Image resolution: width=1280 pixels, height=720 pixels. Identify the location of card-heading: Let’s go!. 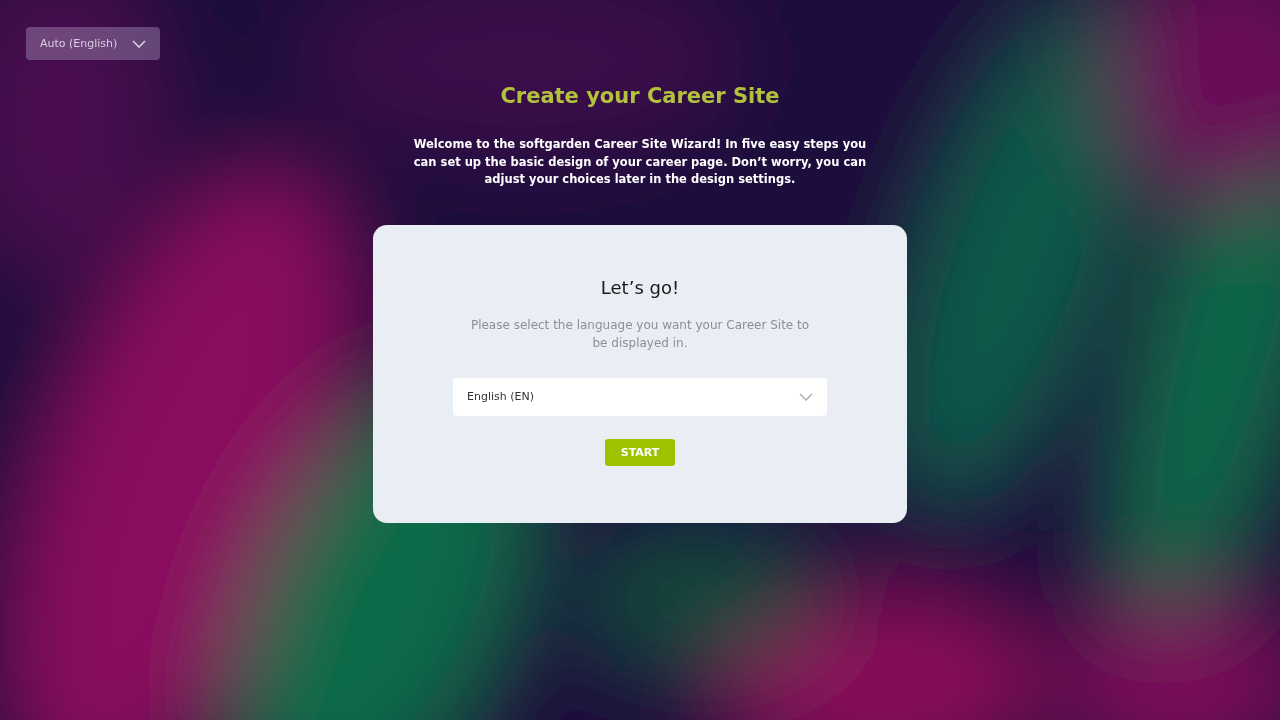
(640, 287).